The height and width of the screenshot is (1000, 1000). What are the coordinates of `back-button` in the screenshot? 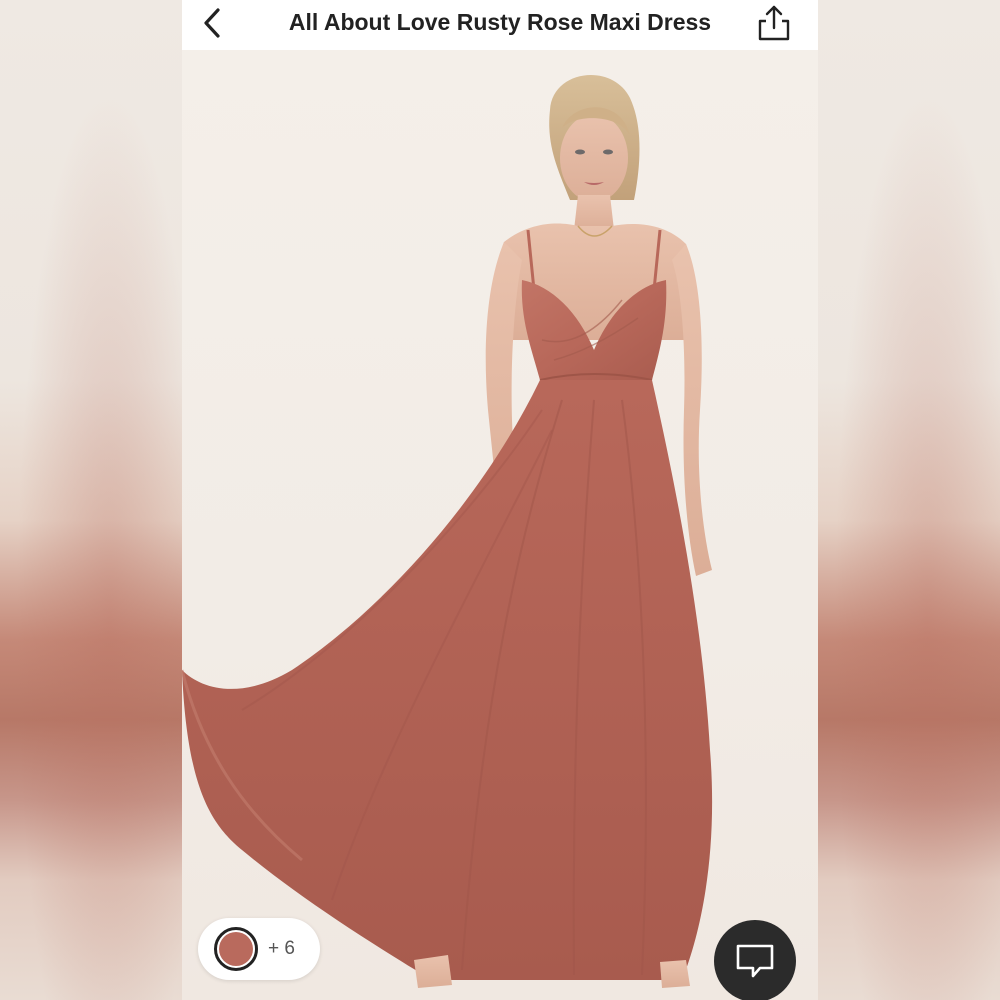 It's located at (213, 23).